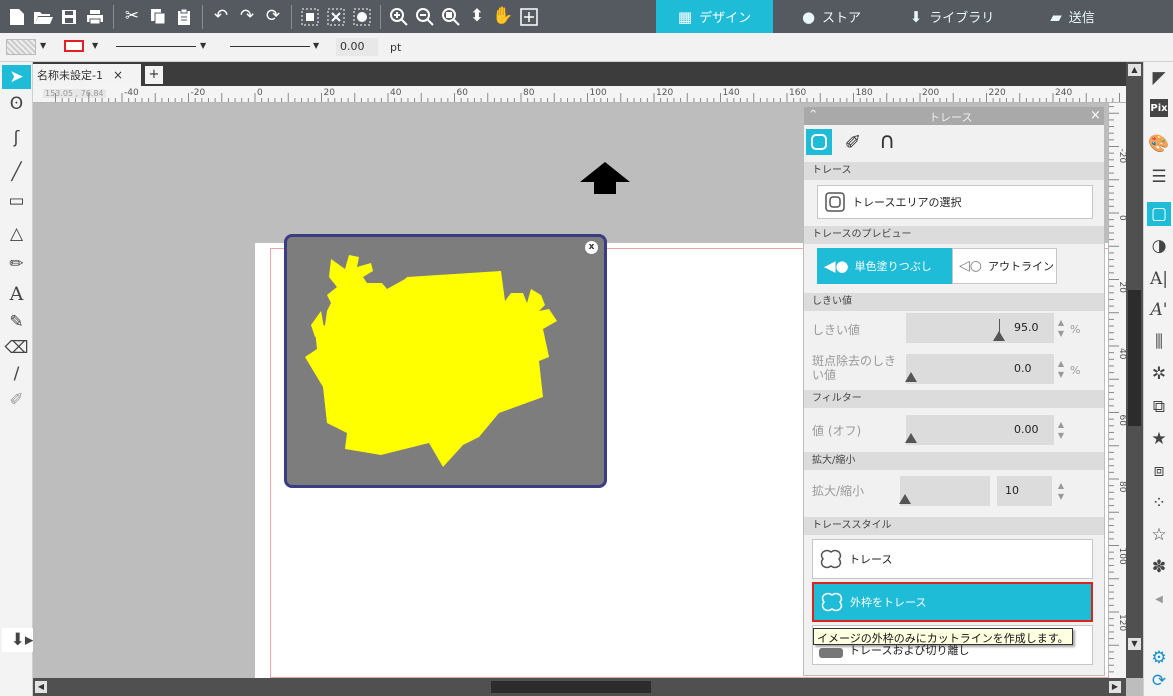 The width and height of the screenshot is (1173, 696). What do you see at coordinates (571, 687) in the screenshot?
I see `horizontal-scroll-thumb` at bounding box center [571, 687].